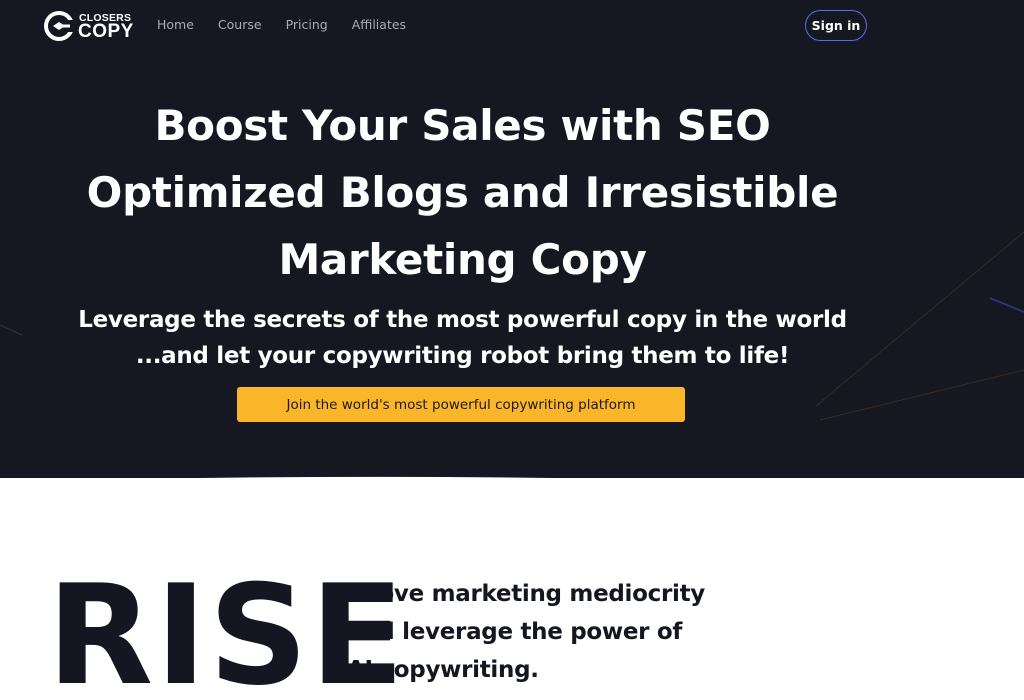 Image resolution: width=1024 pixels, height=700 pixels. I want to click on nav-course: Course, so click(240, 25).